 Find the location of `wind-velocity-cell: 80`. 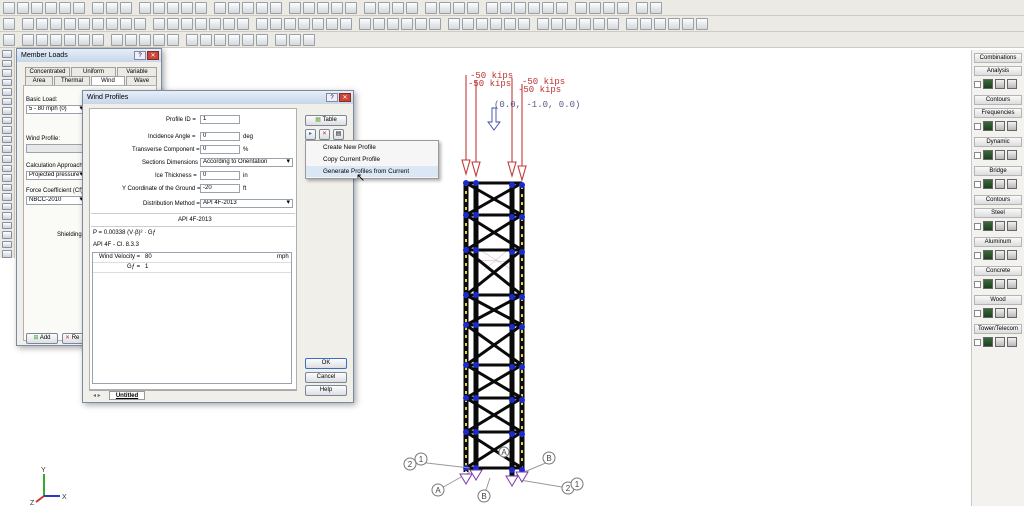

wind-velocity-cell: 80 is located at coordinates (148, 257).